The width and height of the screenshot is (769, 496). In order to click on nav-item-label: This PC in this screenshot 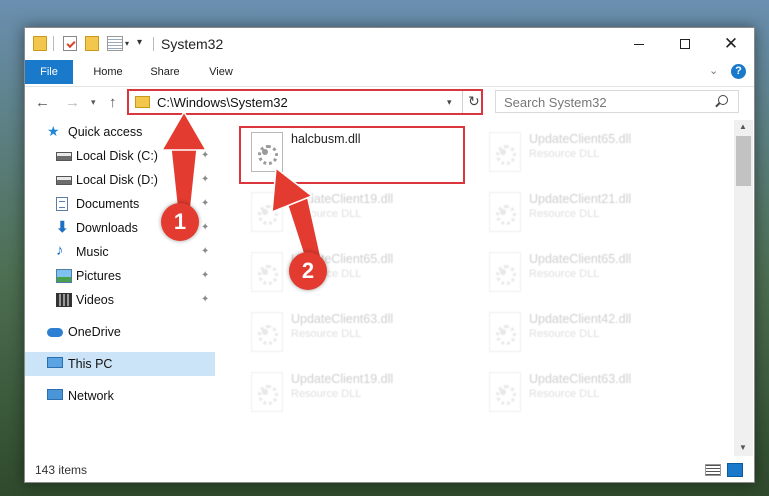, I will do `click(90, 364)`.